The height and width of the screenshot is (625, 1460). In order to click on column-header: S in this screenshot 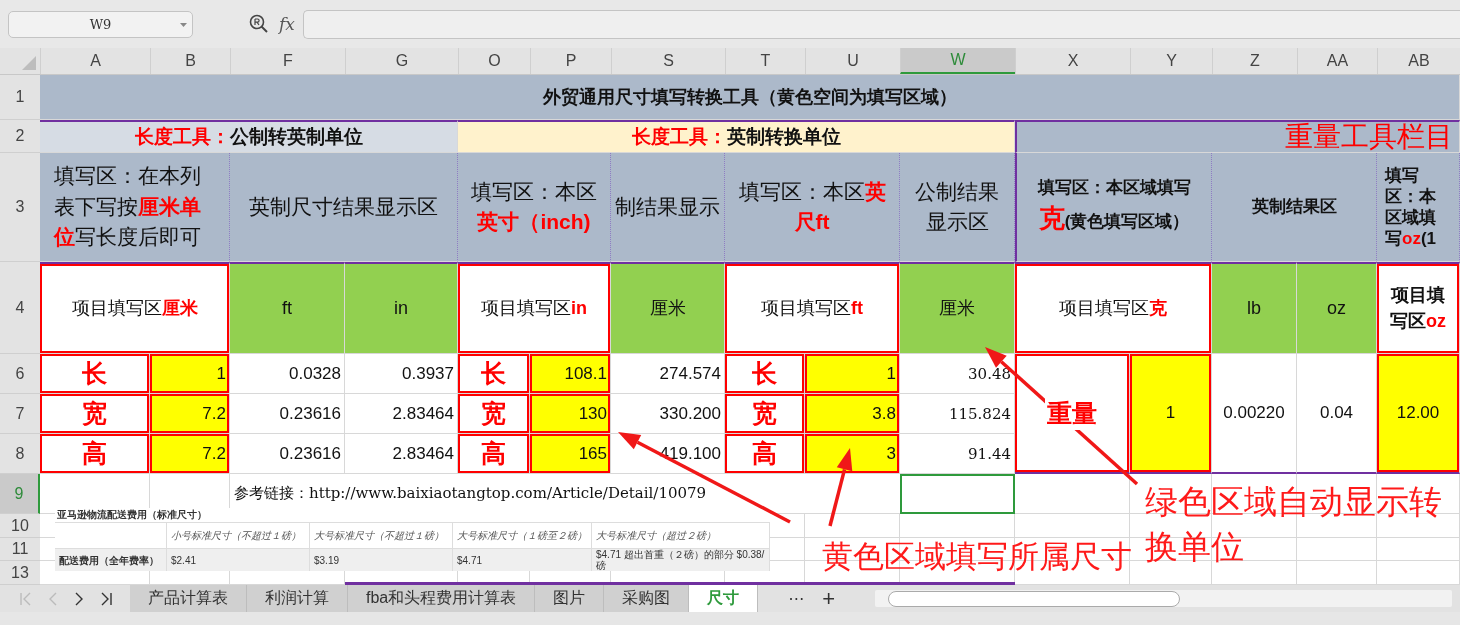, I will do `click(668, 61)`.